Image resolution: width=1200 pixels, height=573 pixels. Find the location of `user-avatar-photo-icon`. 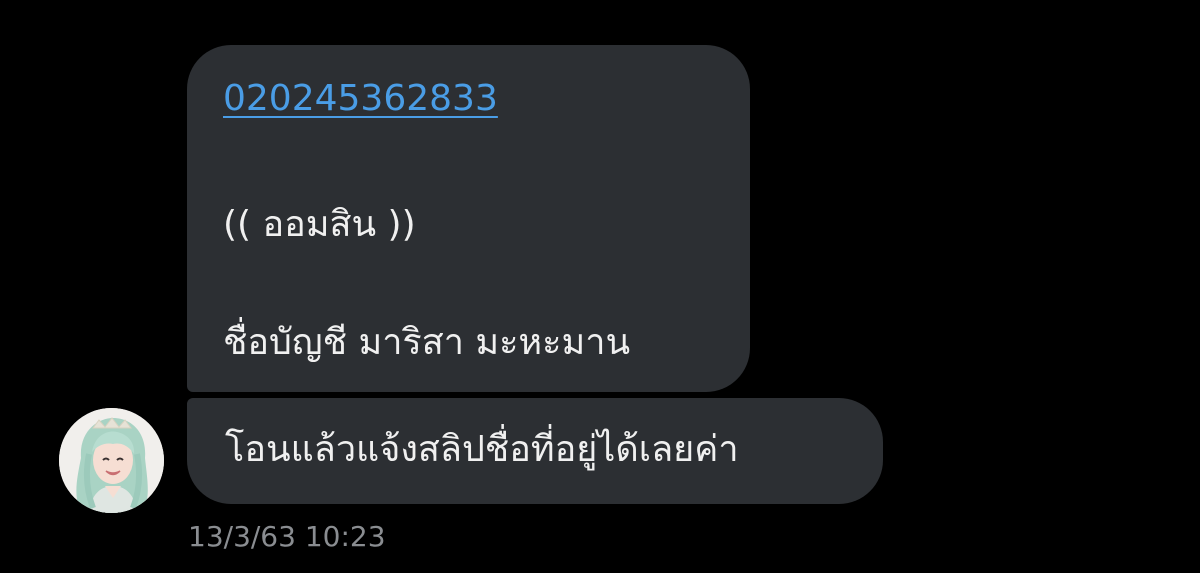

user-avatar-photo-icon is located at coordinates (111, 460).